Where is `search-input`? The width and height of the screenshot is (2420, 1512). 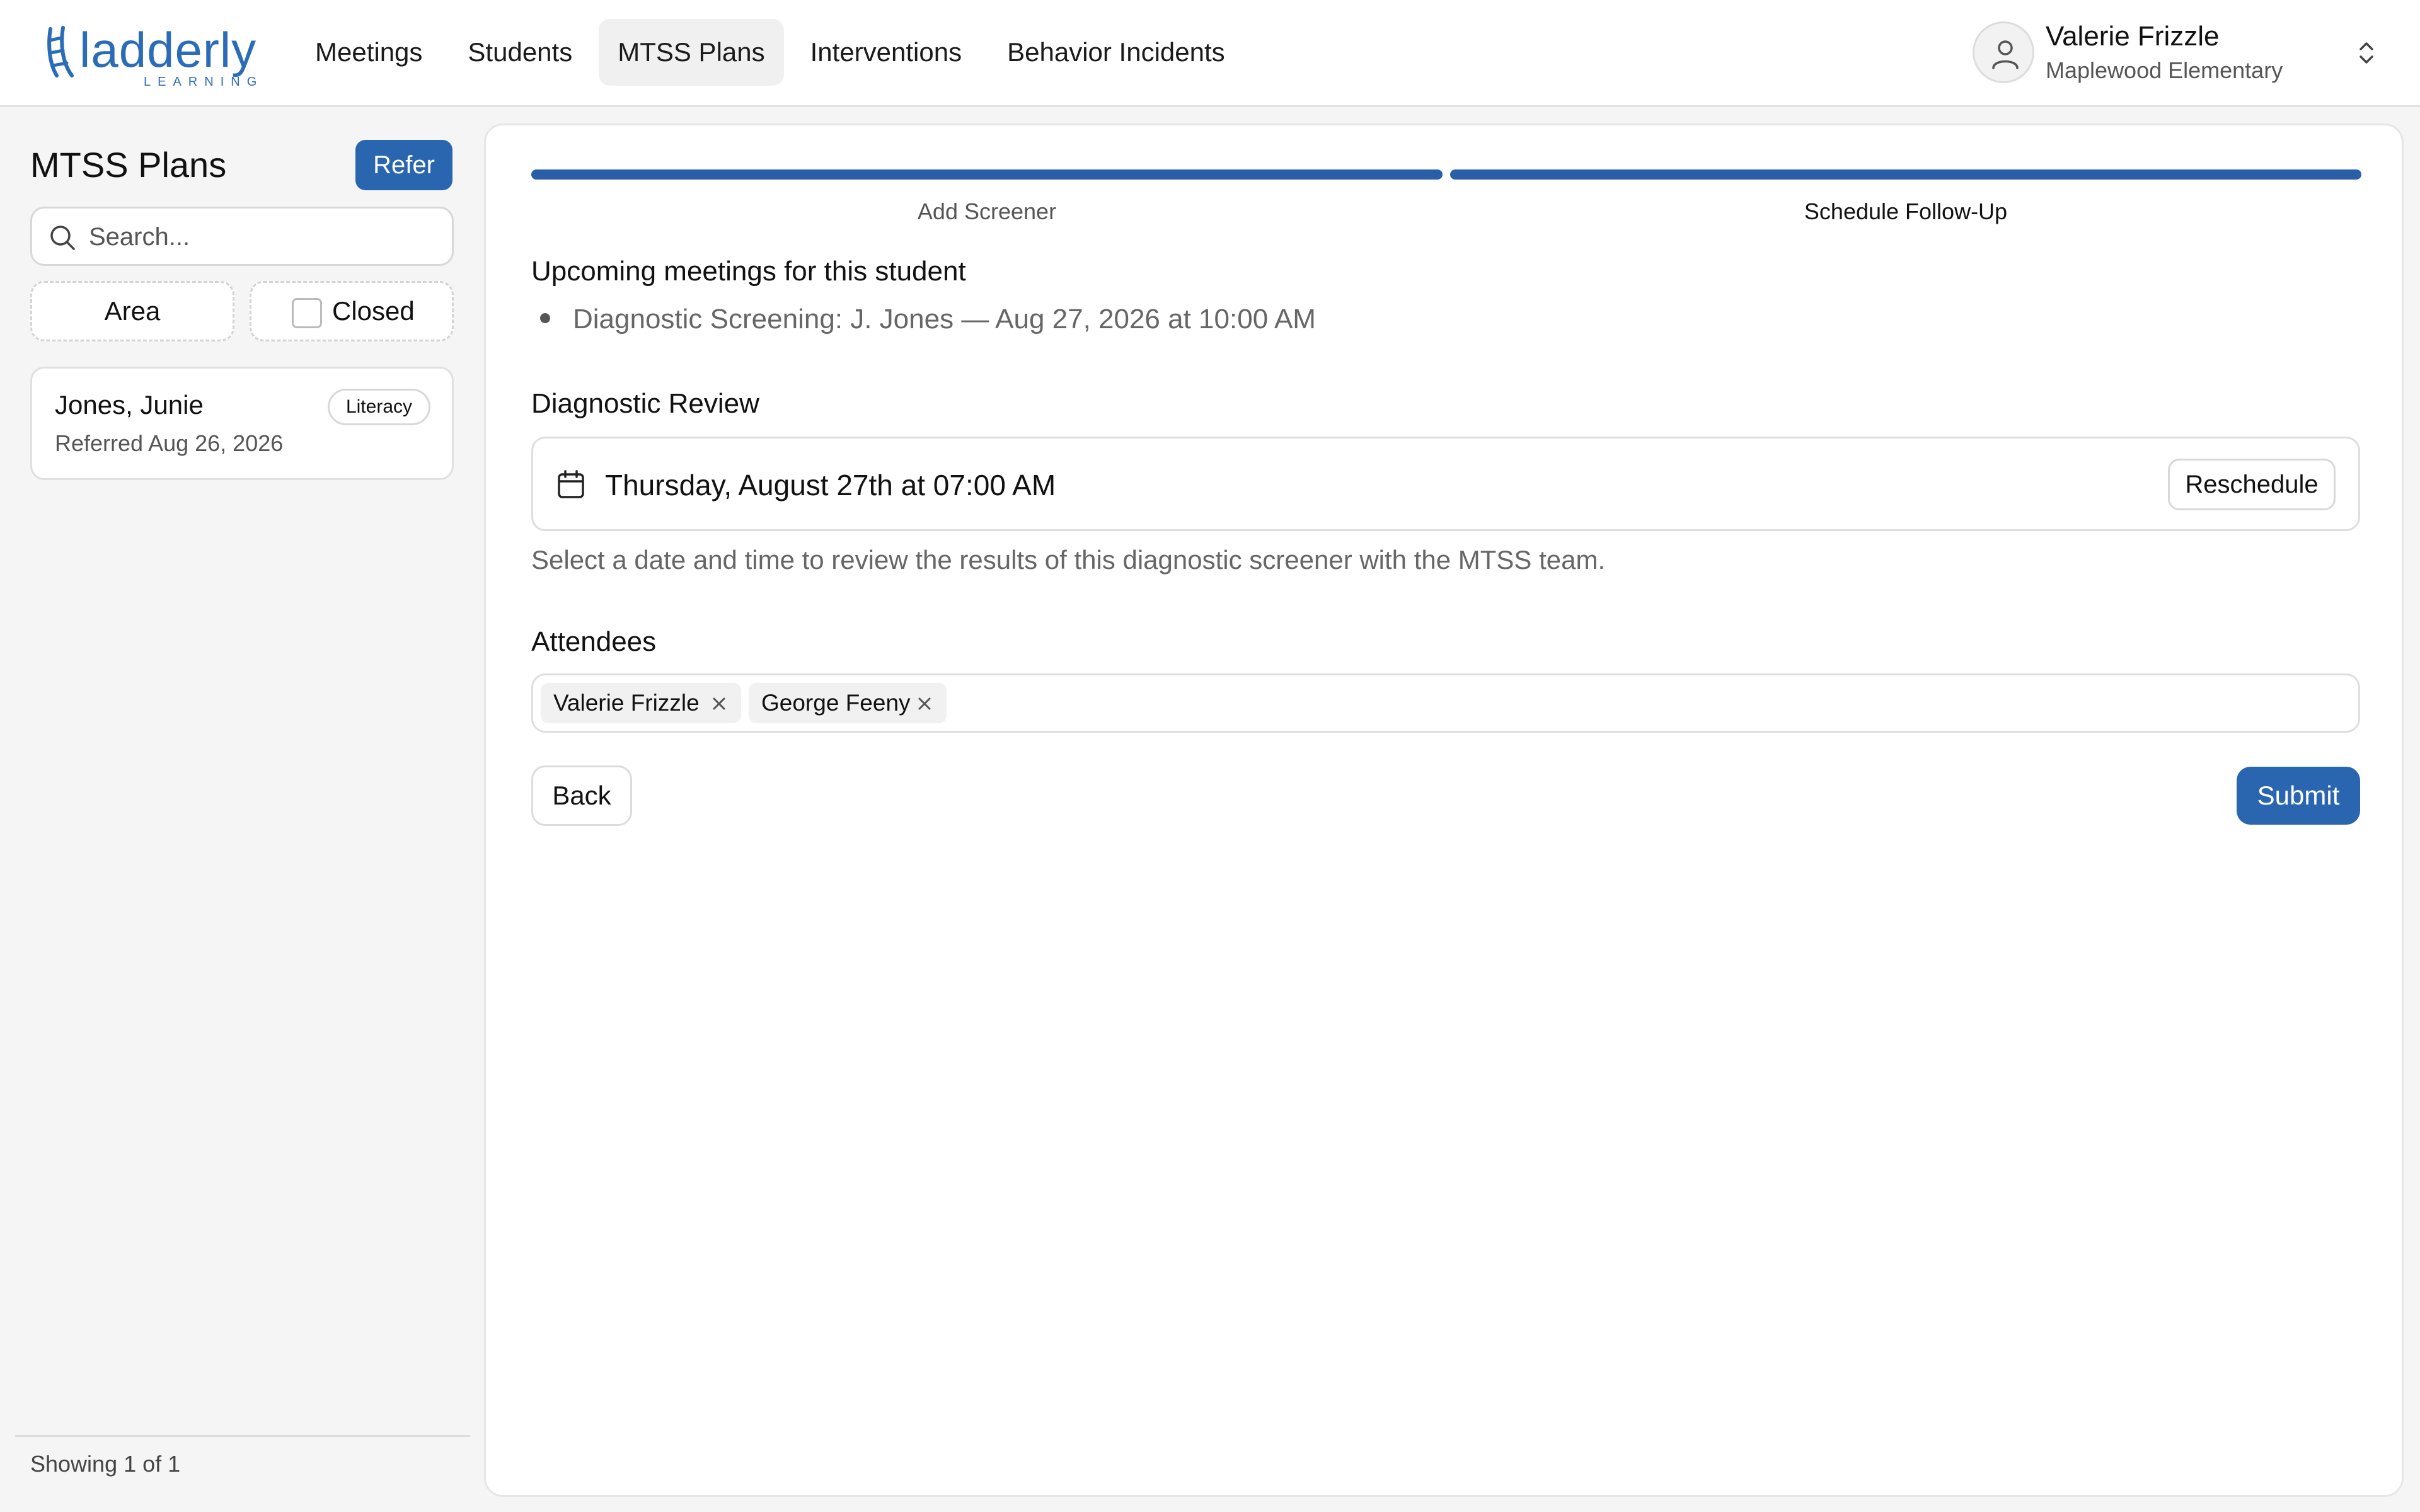 search-input is located at coordinates (265, 236).